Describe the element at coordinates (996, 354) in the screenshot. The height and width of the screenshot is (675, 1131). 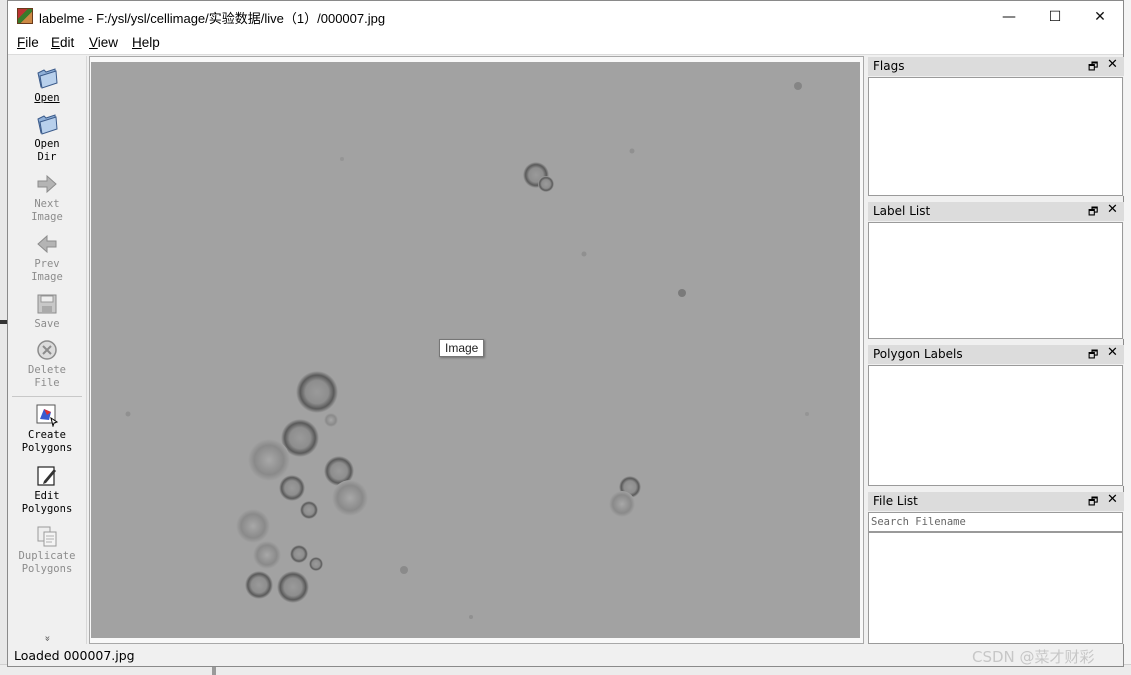
I see `polygon-labels-dock-titlebar: Polygon Labels 🗗 ✕` at that location.